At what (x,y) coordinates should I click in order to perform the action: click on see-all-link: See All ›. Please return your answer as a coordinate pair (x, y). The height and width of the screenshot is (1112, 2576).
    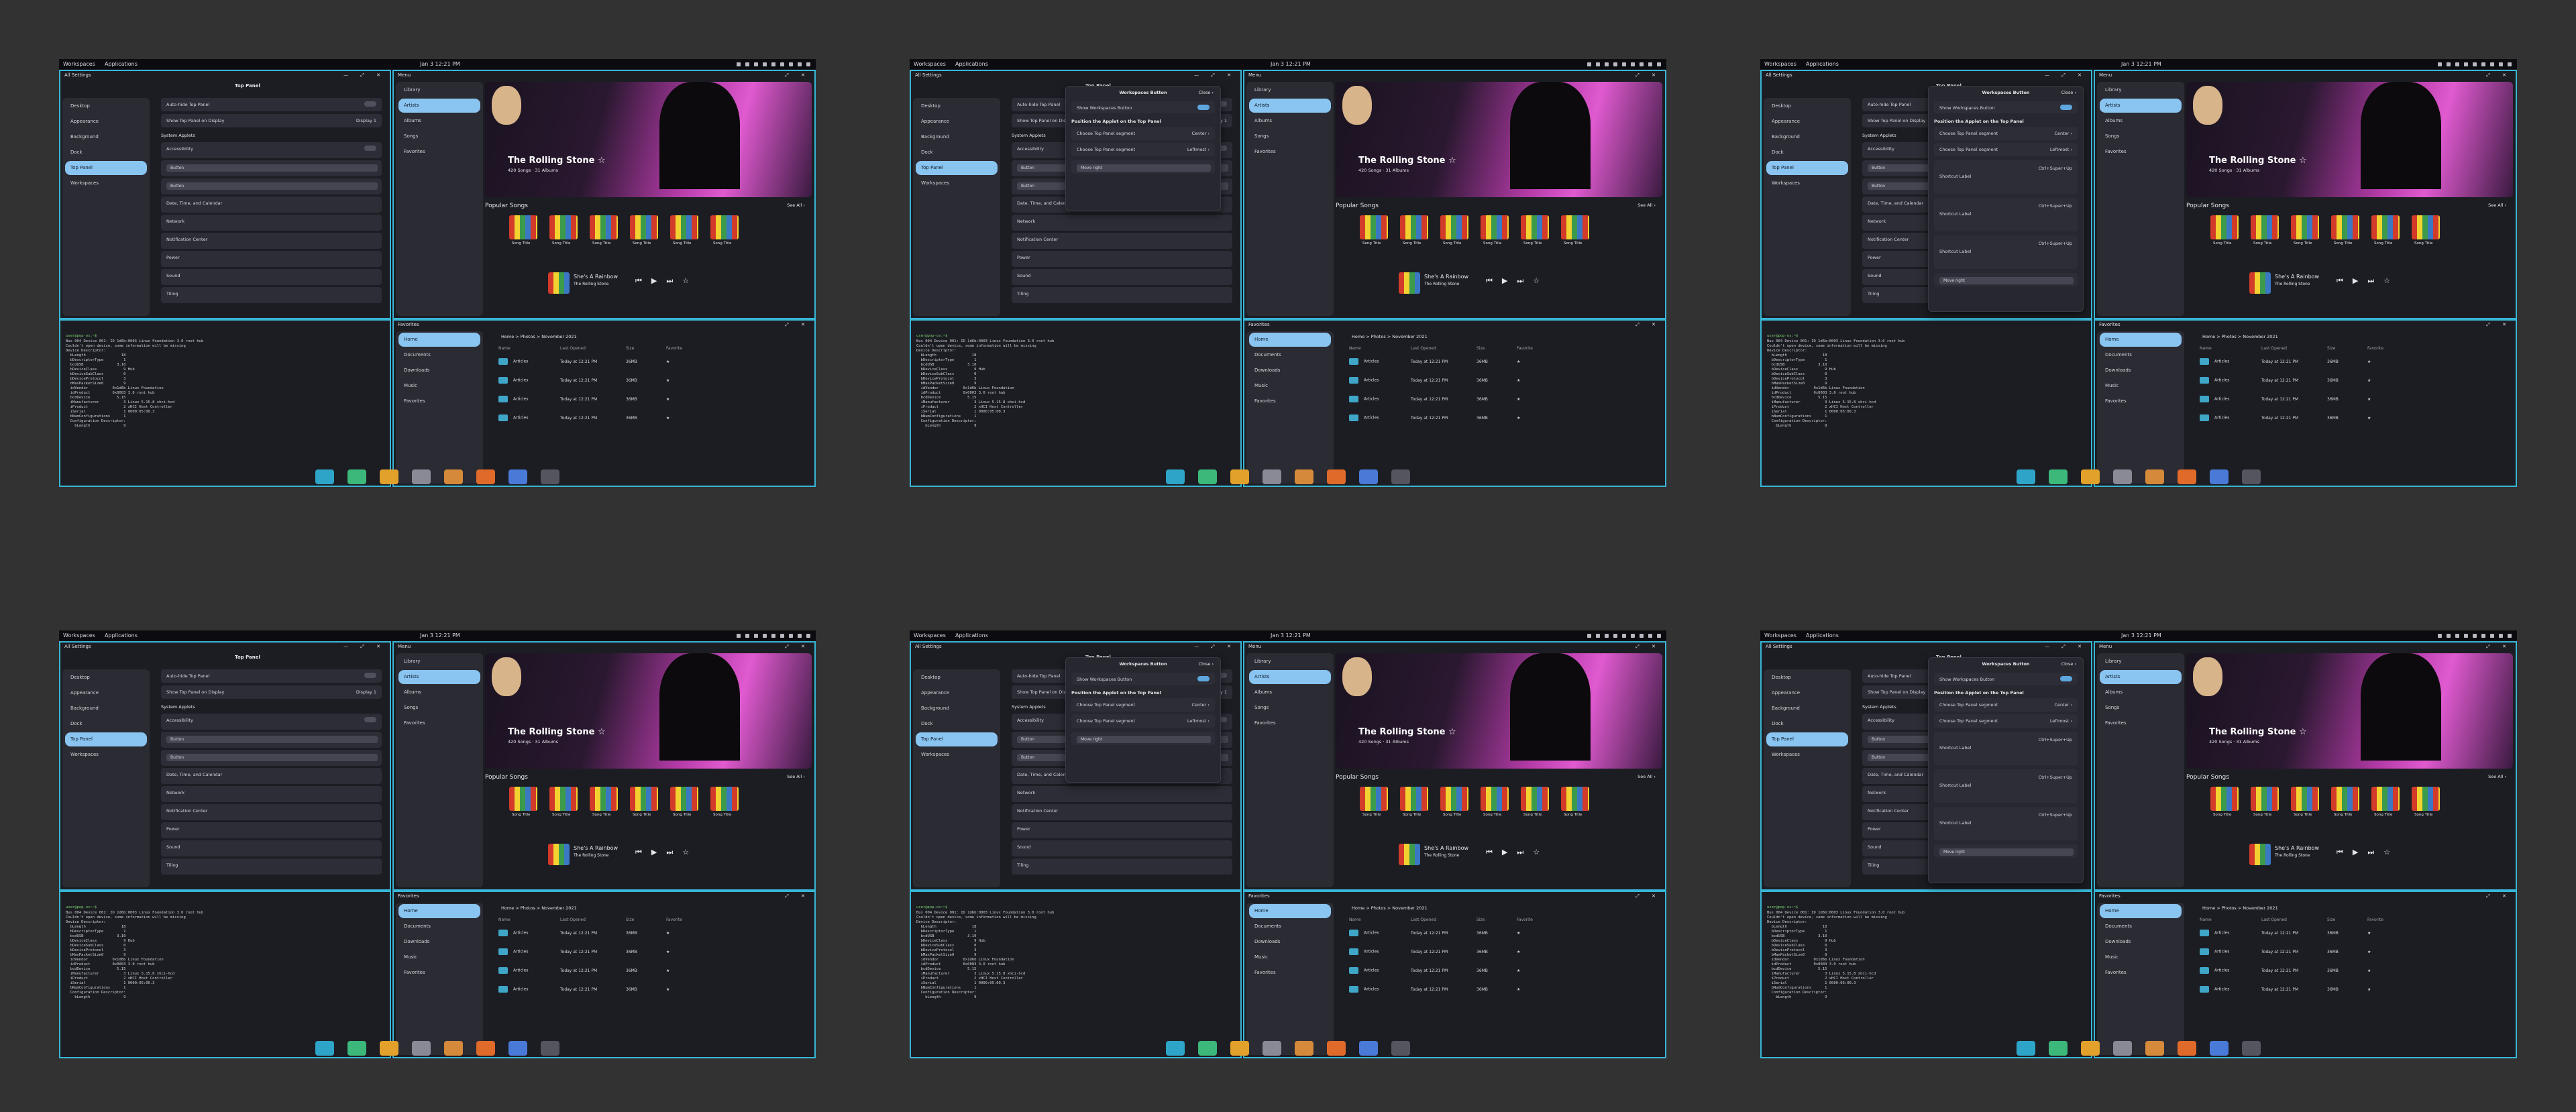
    Looking at the image, I should click on (1647, 206).